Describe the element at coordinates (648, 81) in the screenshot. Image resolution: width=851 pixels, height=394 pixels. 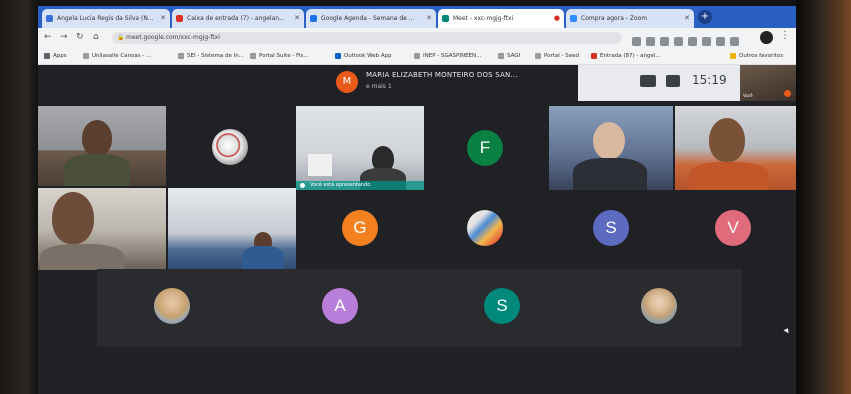
I see `participants-icon` at that location.